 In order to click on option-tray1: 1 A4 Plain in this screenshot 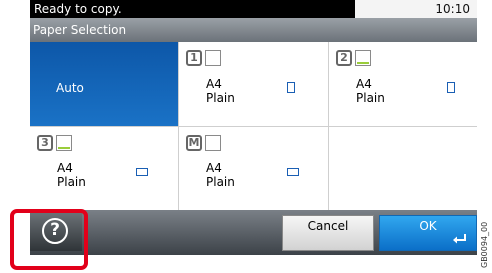, I will do `click(253, 84)`.